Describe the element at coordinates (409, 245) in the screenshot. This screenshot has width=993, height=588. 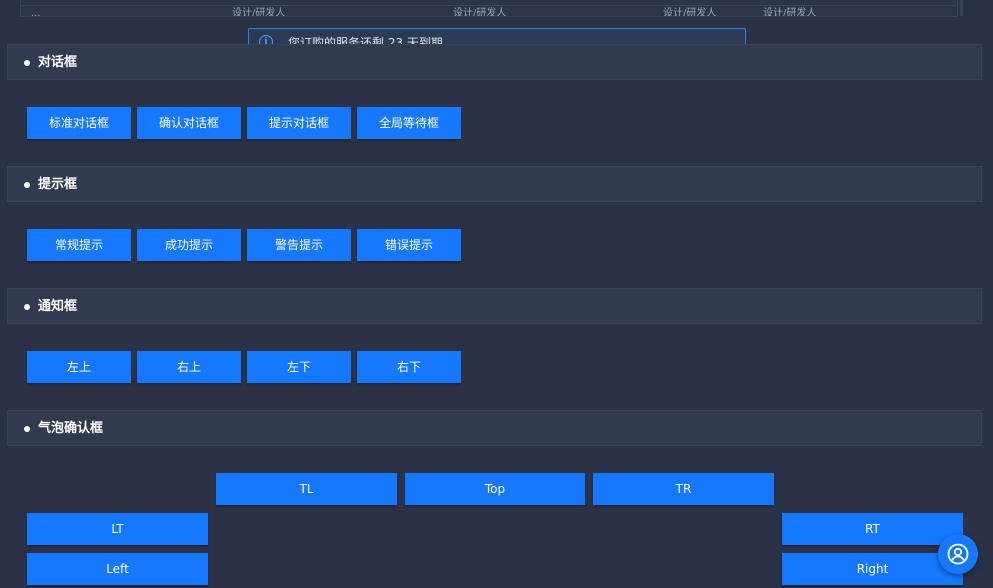
I see `error-message-button: 错误提示` at that location.